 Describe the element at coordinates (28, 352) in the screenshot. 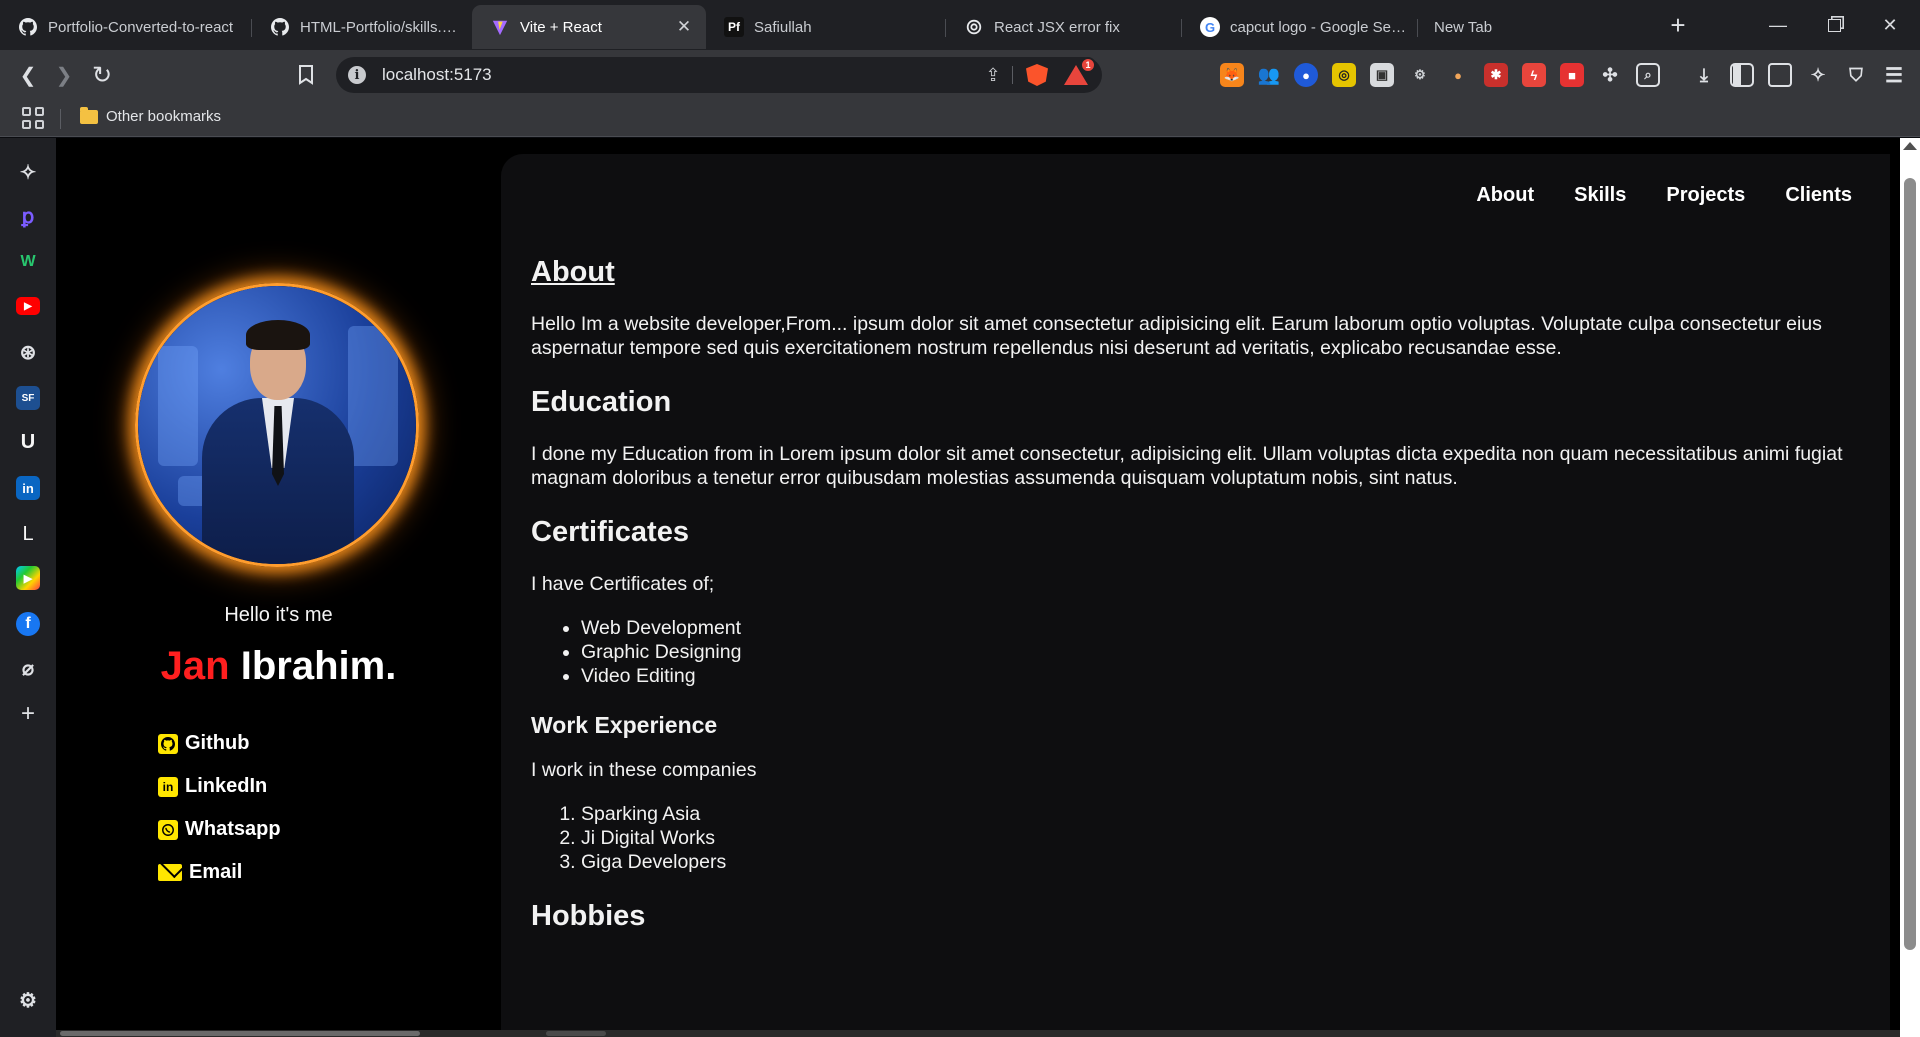

I see `chatgpt-sidebar-icon: ⊛` at that location.